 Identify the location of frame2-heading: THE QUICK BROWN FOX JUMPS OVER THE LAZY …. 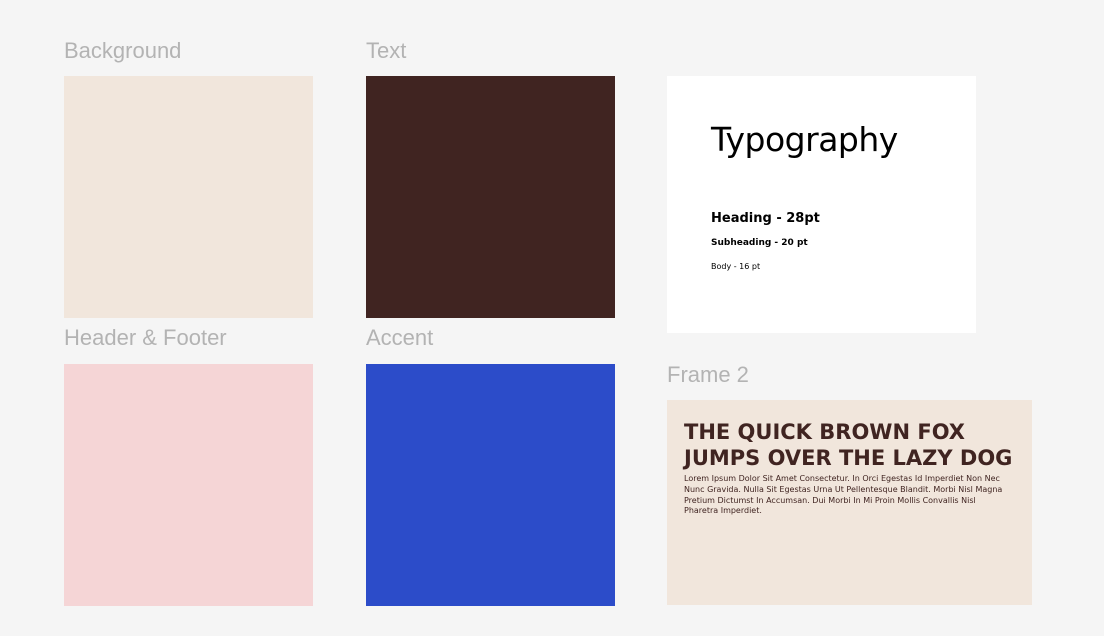
(848, 445).